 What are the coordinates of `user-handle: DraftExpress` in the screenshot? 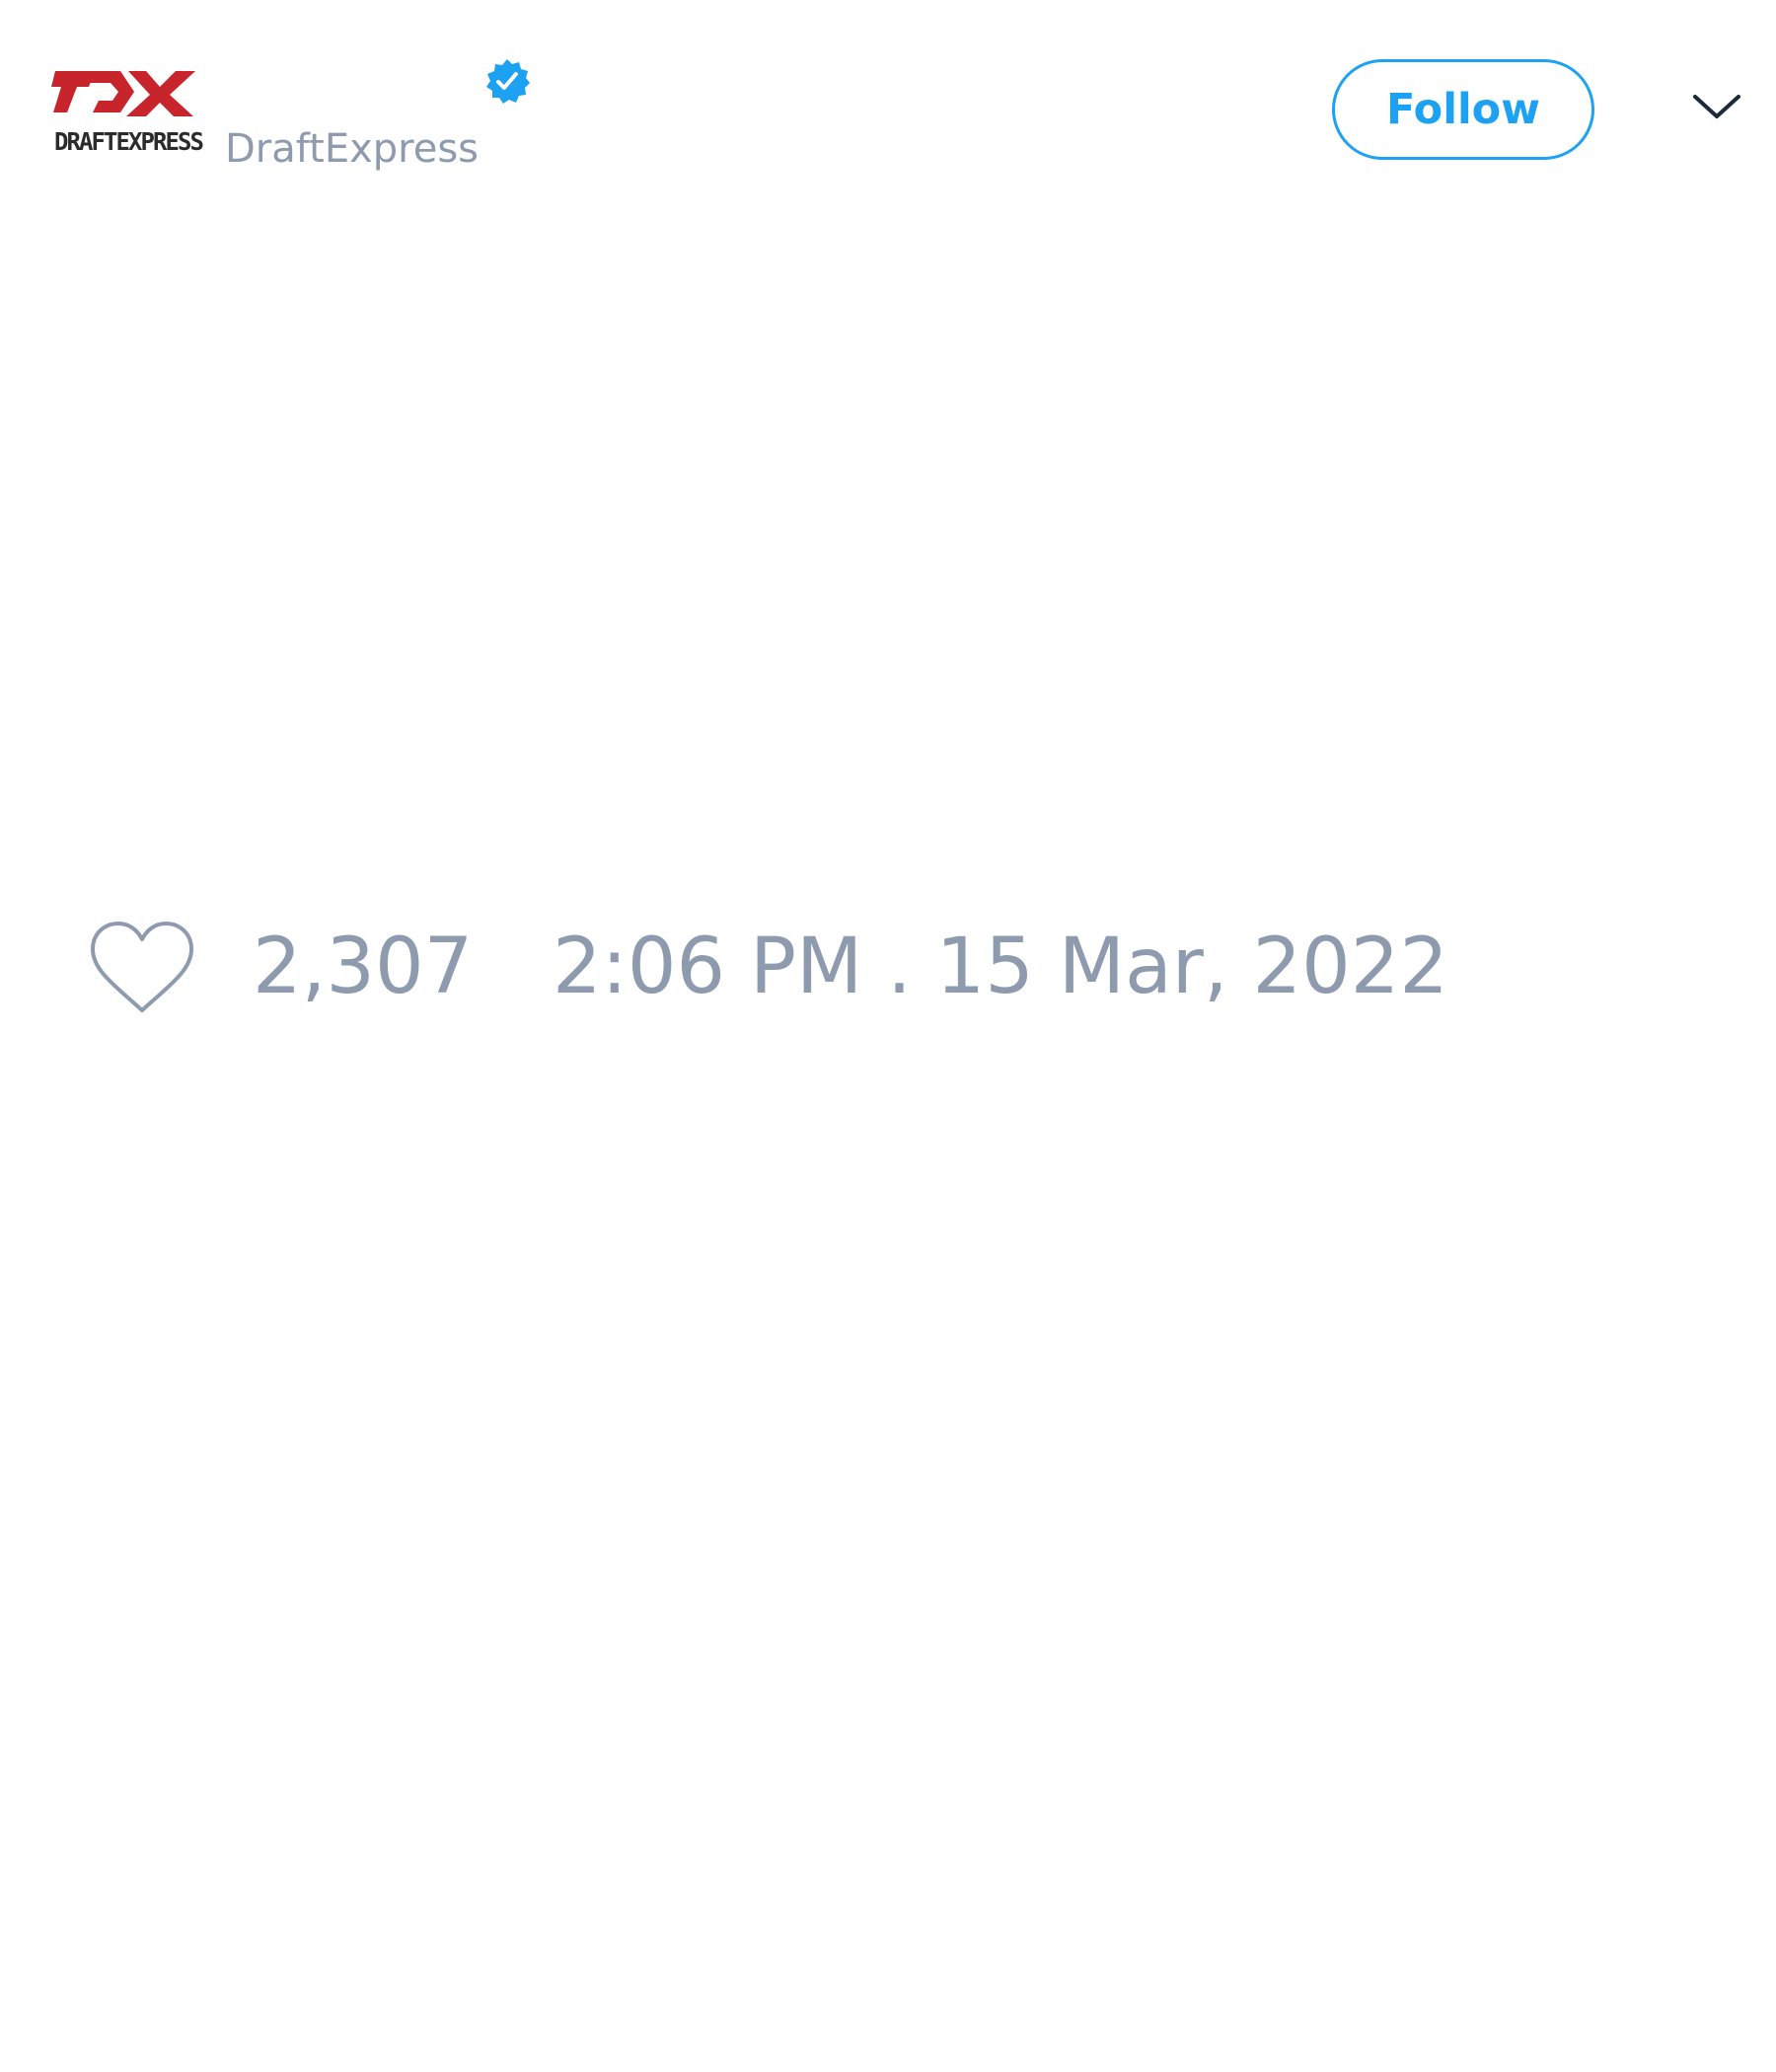 It's located at (352, 149).